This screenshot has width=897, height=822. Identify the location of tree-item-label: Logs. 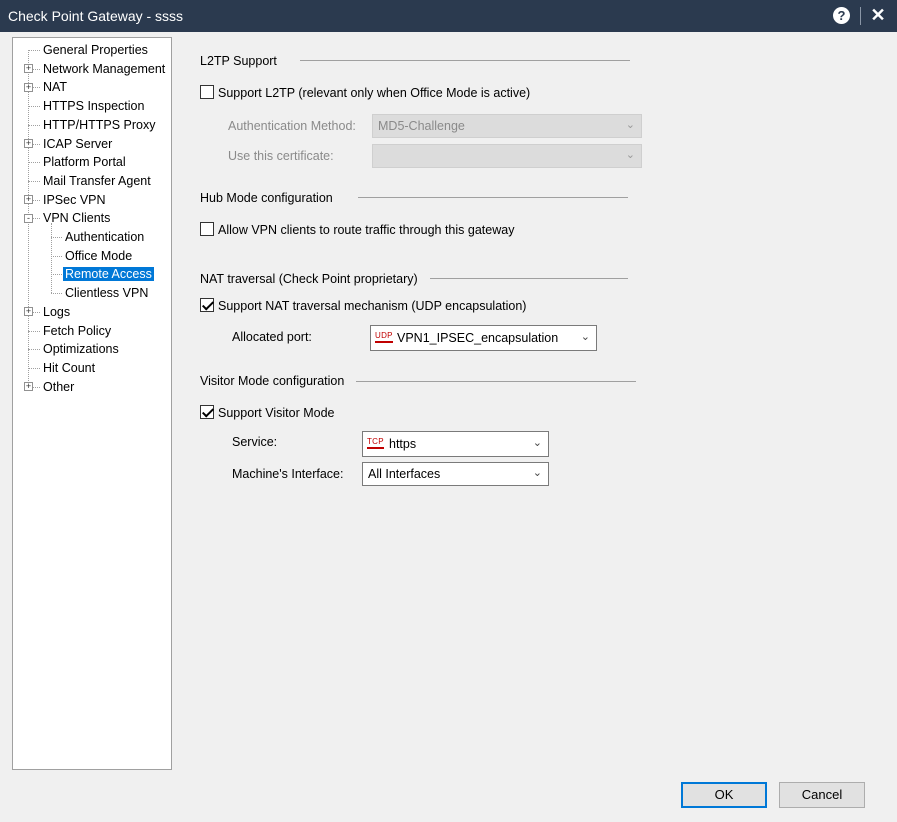
(57, 311).